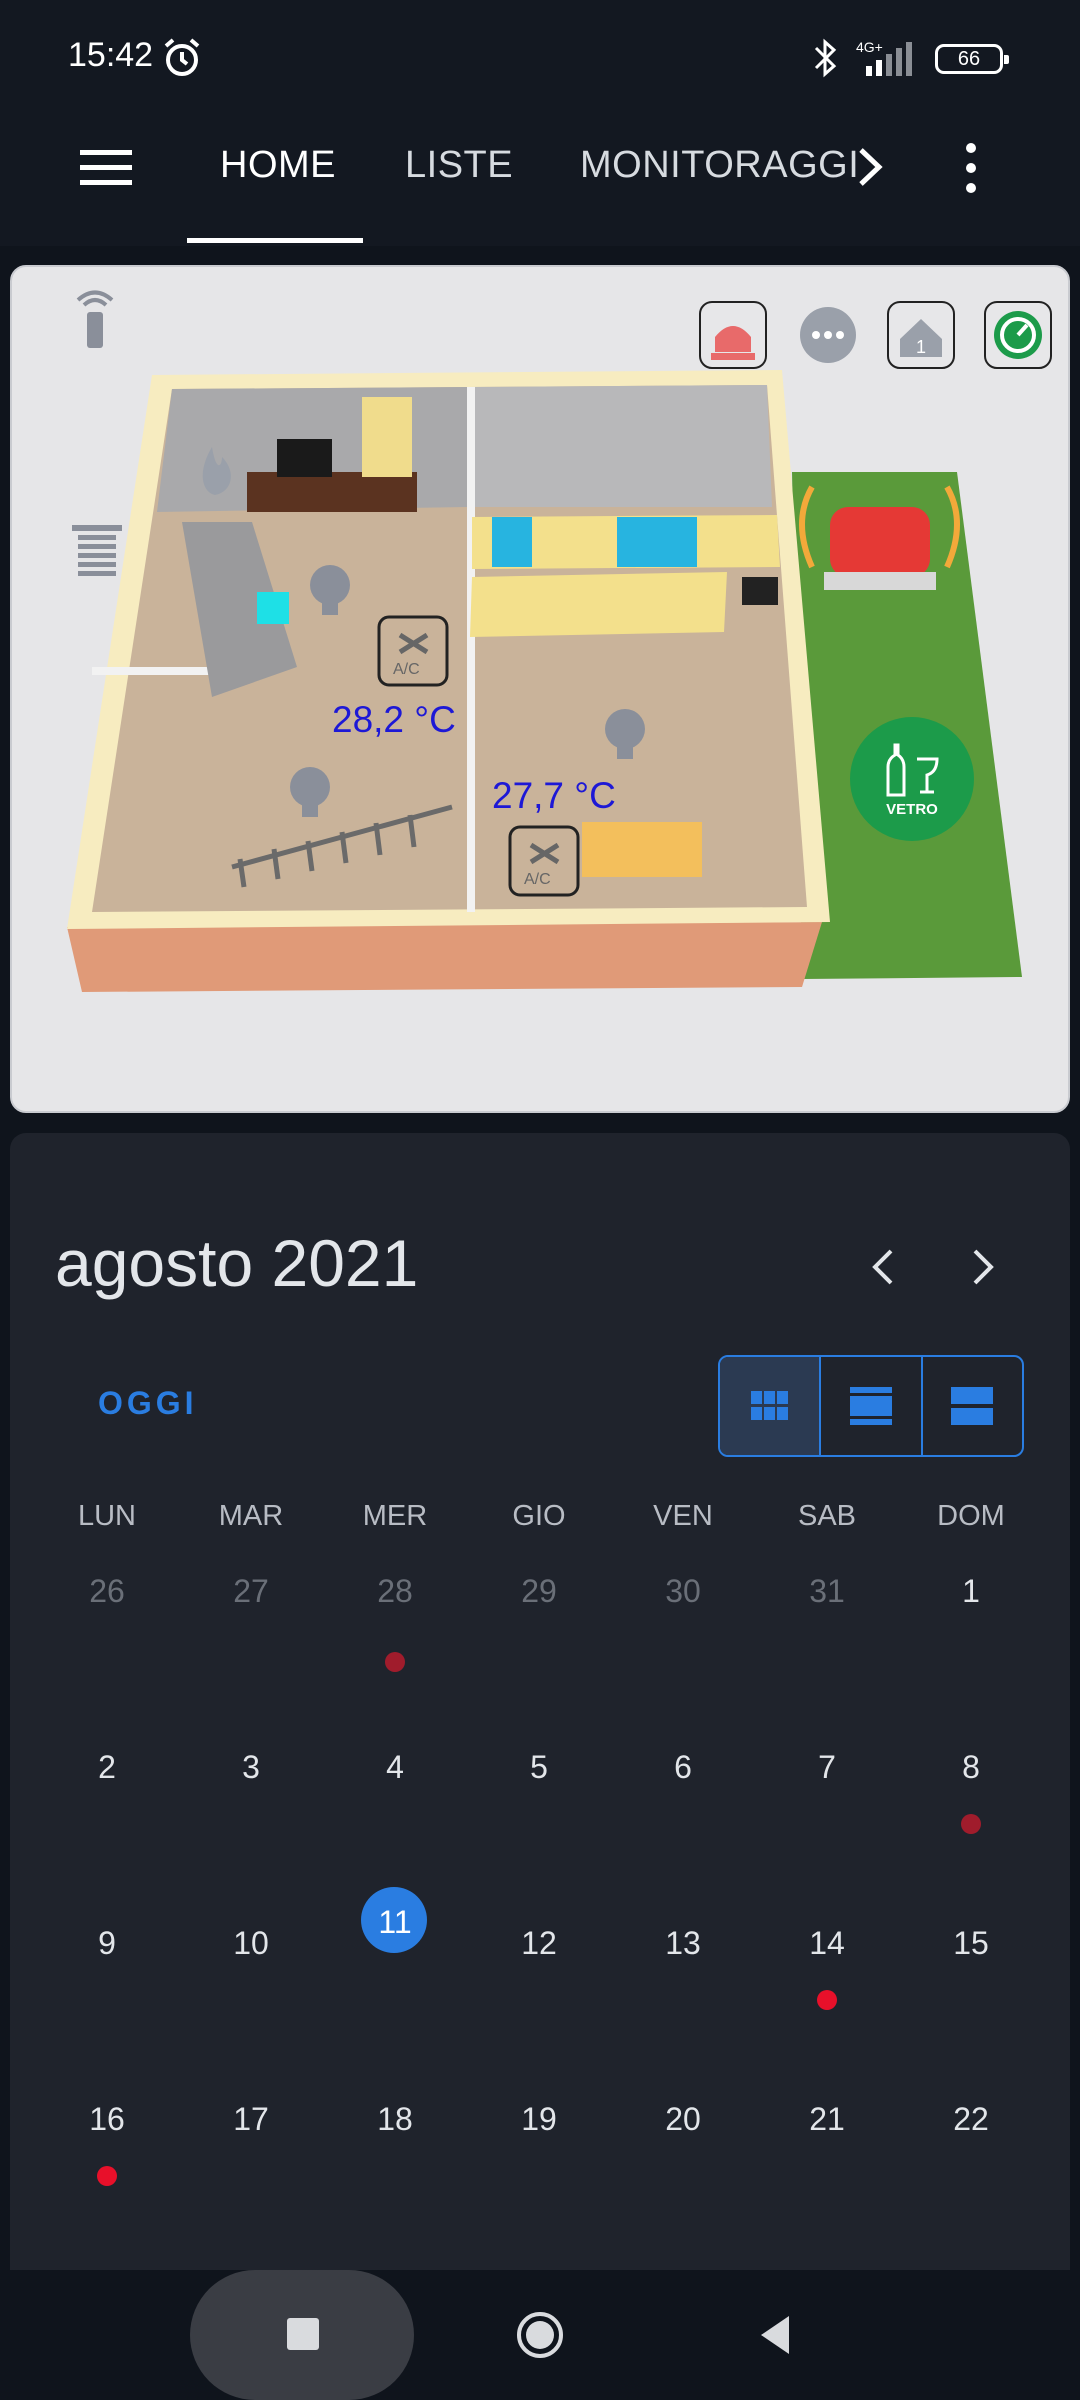 The image size is (1080, 2400). What do you see at coordinates (107, 1767) in the screenshot?
I see `calendar-day: 2` at bounding box center [107, 1767].